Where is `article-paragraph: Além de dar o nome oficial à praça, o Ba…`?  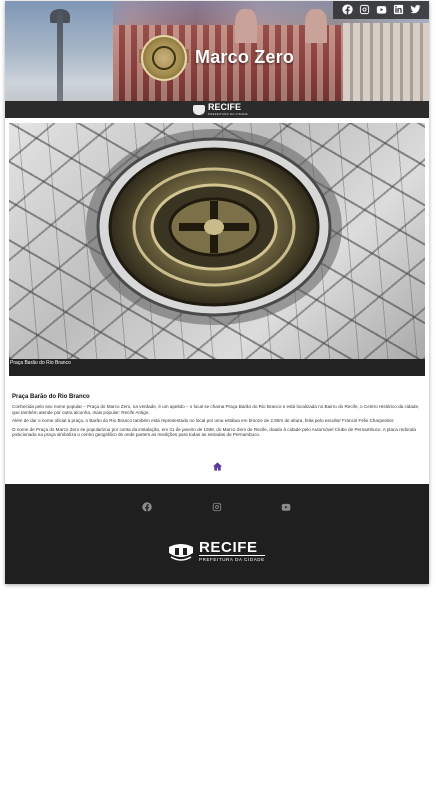
article-paragraph: Além de dar o nome oficial à praça, o Ba… is located at coordinates (203, 421).